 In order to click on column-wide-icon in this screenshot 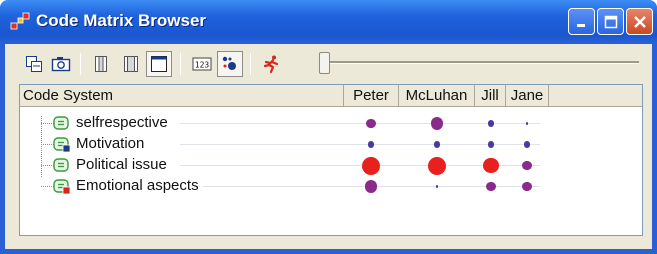, I will do `click(159, 64)`.